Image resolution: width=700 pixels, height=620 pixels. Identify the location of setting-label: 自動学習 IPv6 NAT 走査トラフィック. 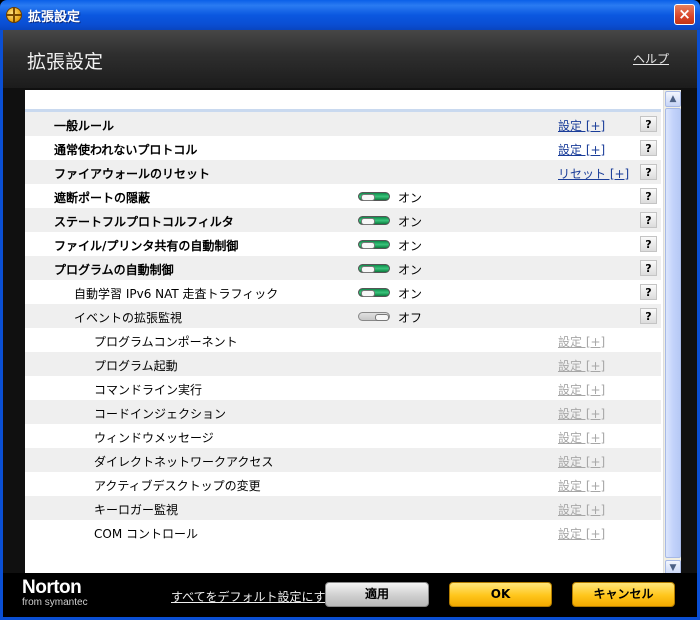
(176, 294).